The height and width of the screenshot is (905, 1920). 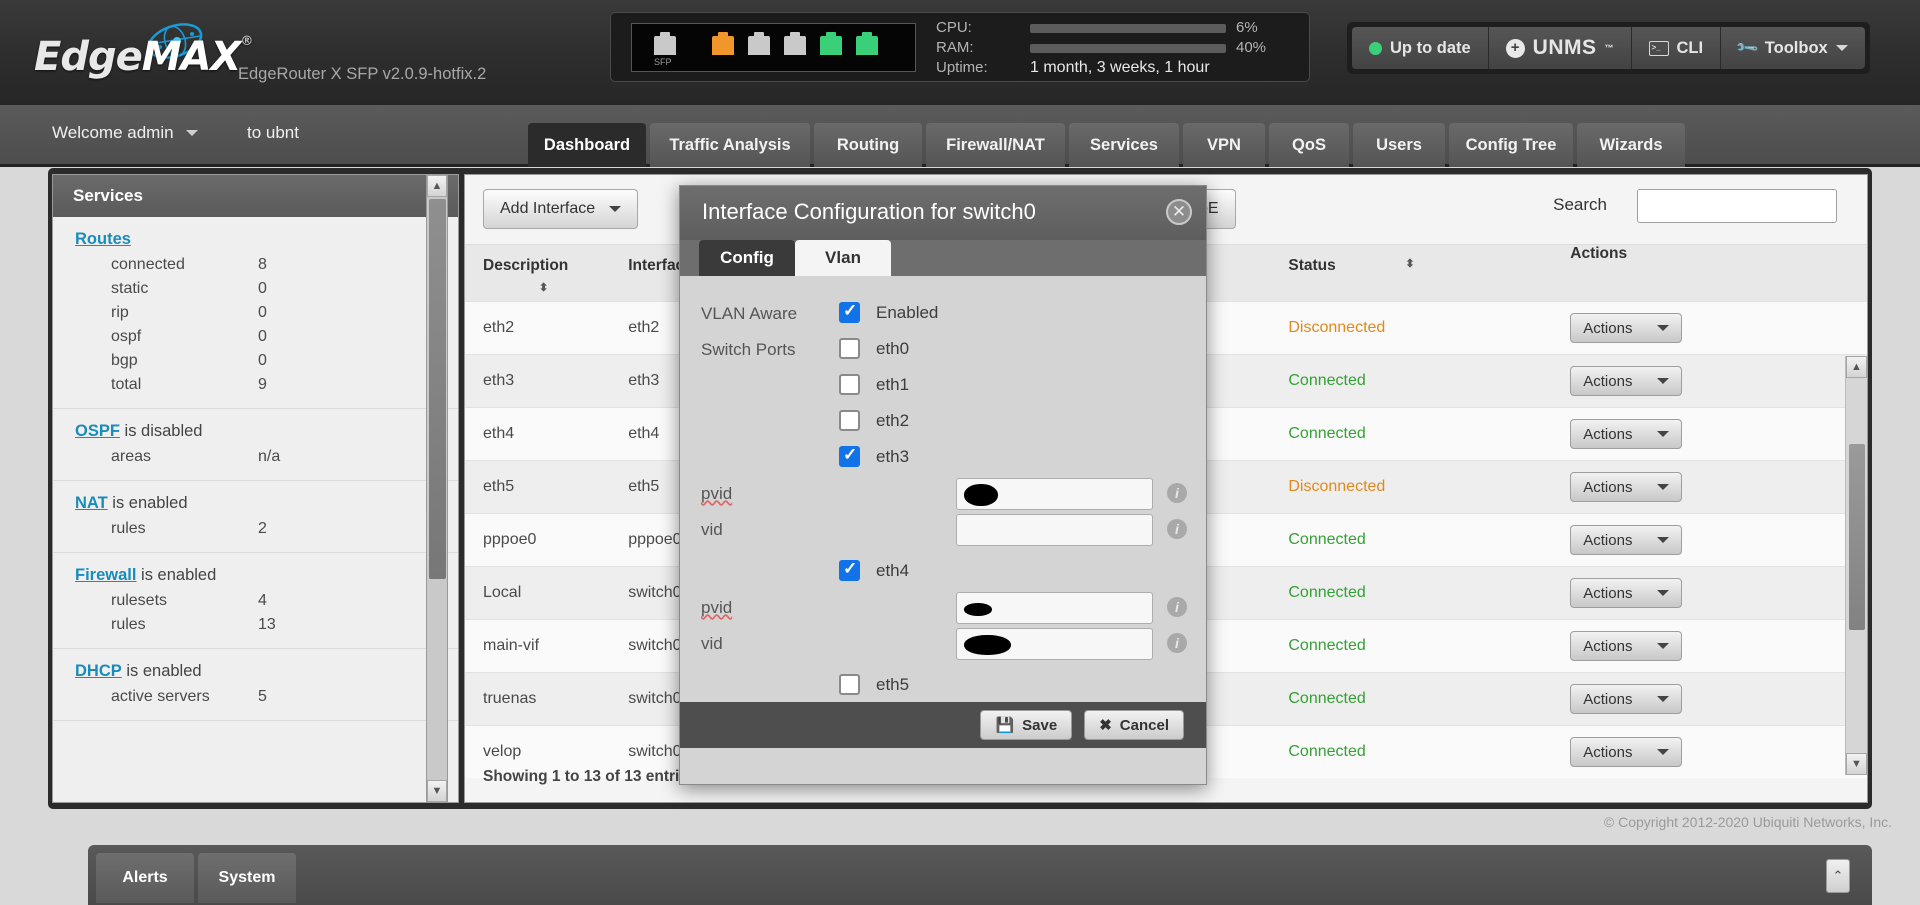 I want to click on sidebar-section-title: NAT is enabled, so click(x=255, y=503).